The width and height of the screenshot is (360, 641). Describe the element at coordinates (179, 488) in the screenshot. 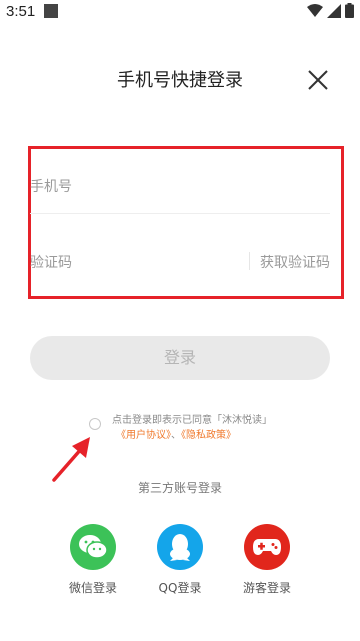

I see `third-party-title: 第三方账号登录` at that location.